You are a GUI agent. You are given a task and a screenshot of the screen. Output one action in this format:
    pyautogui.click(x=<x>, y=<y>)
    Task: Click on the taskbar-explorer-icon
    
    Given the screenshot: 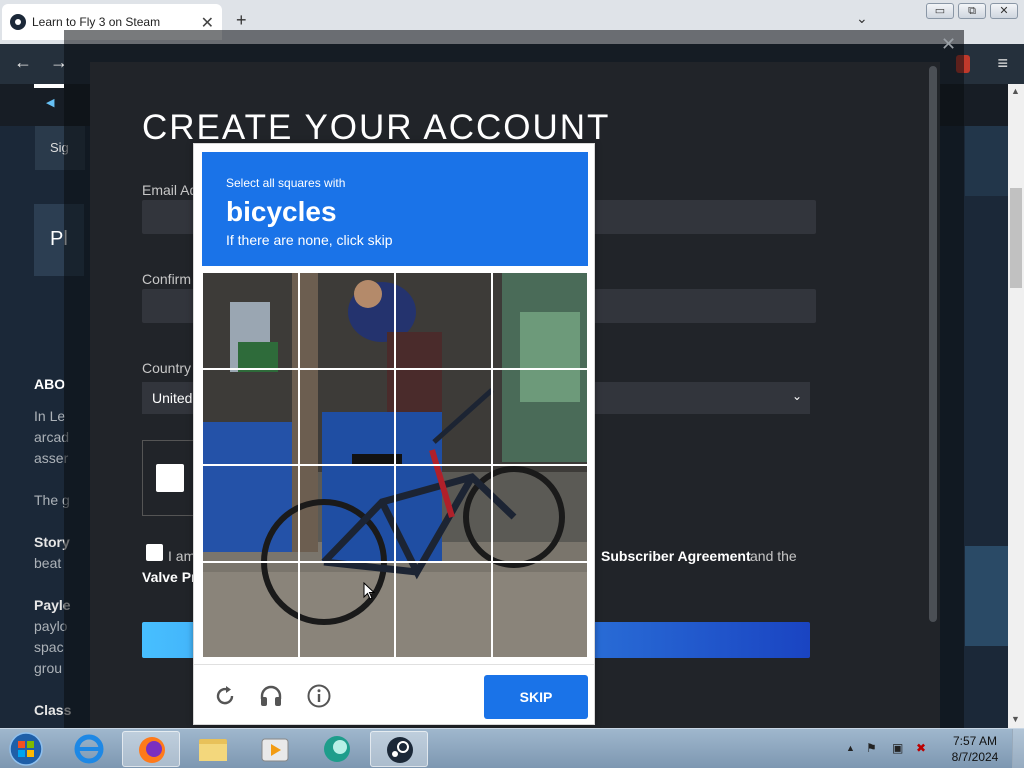 What is the action you would take?
    pyautogui.click(x=213, y=749)
    